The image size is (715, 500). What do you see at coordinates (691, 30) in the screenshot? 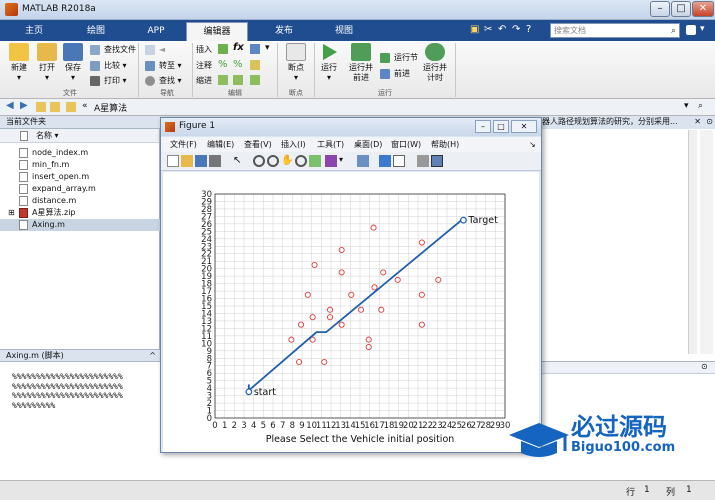
I see `notification-icon` at bounding box center [691, 30].